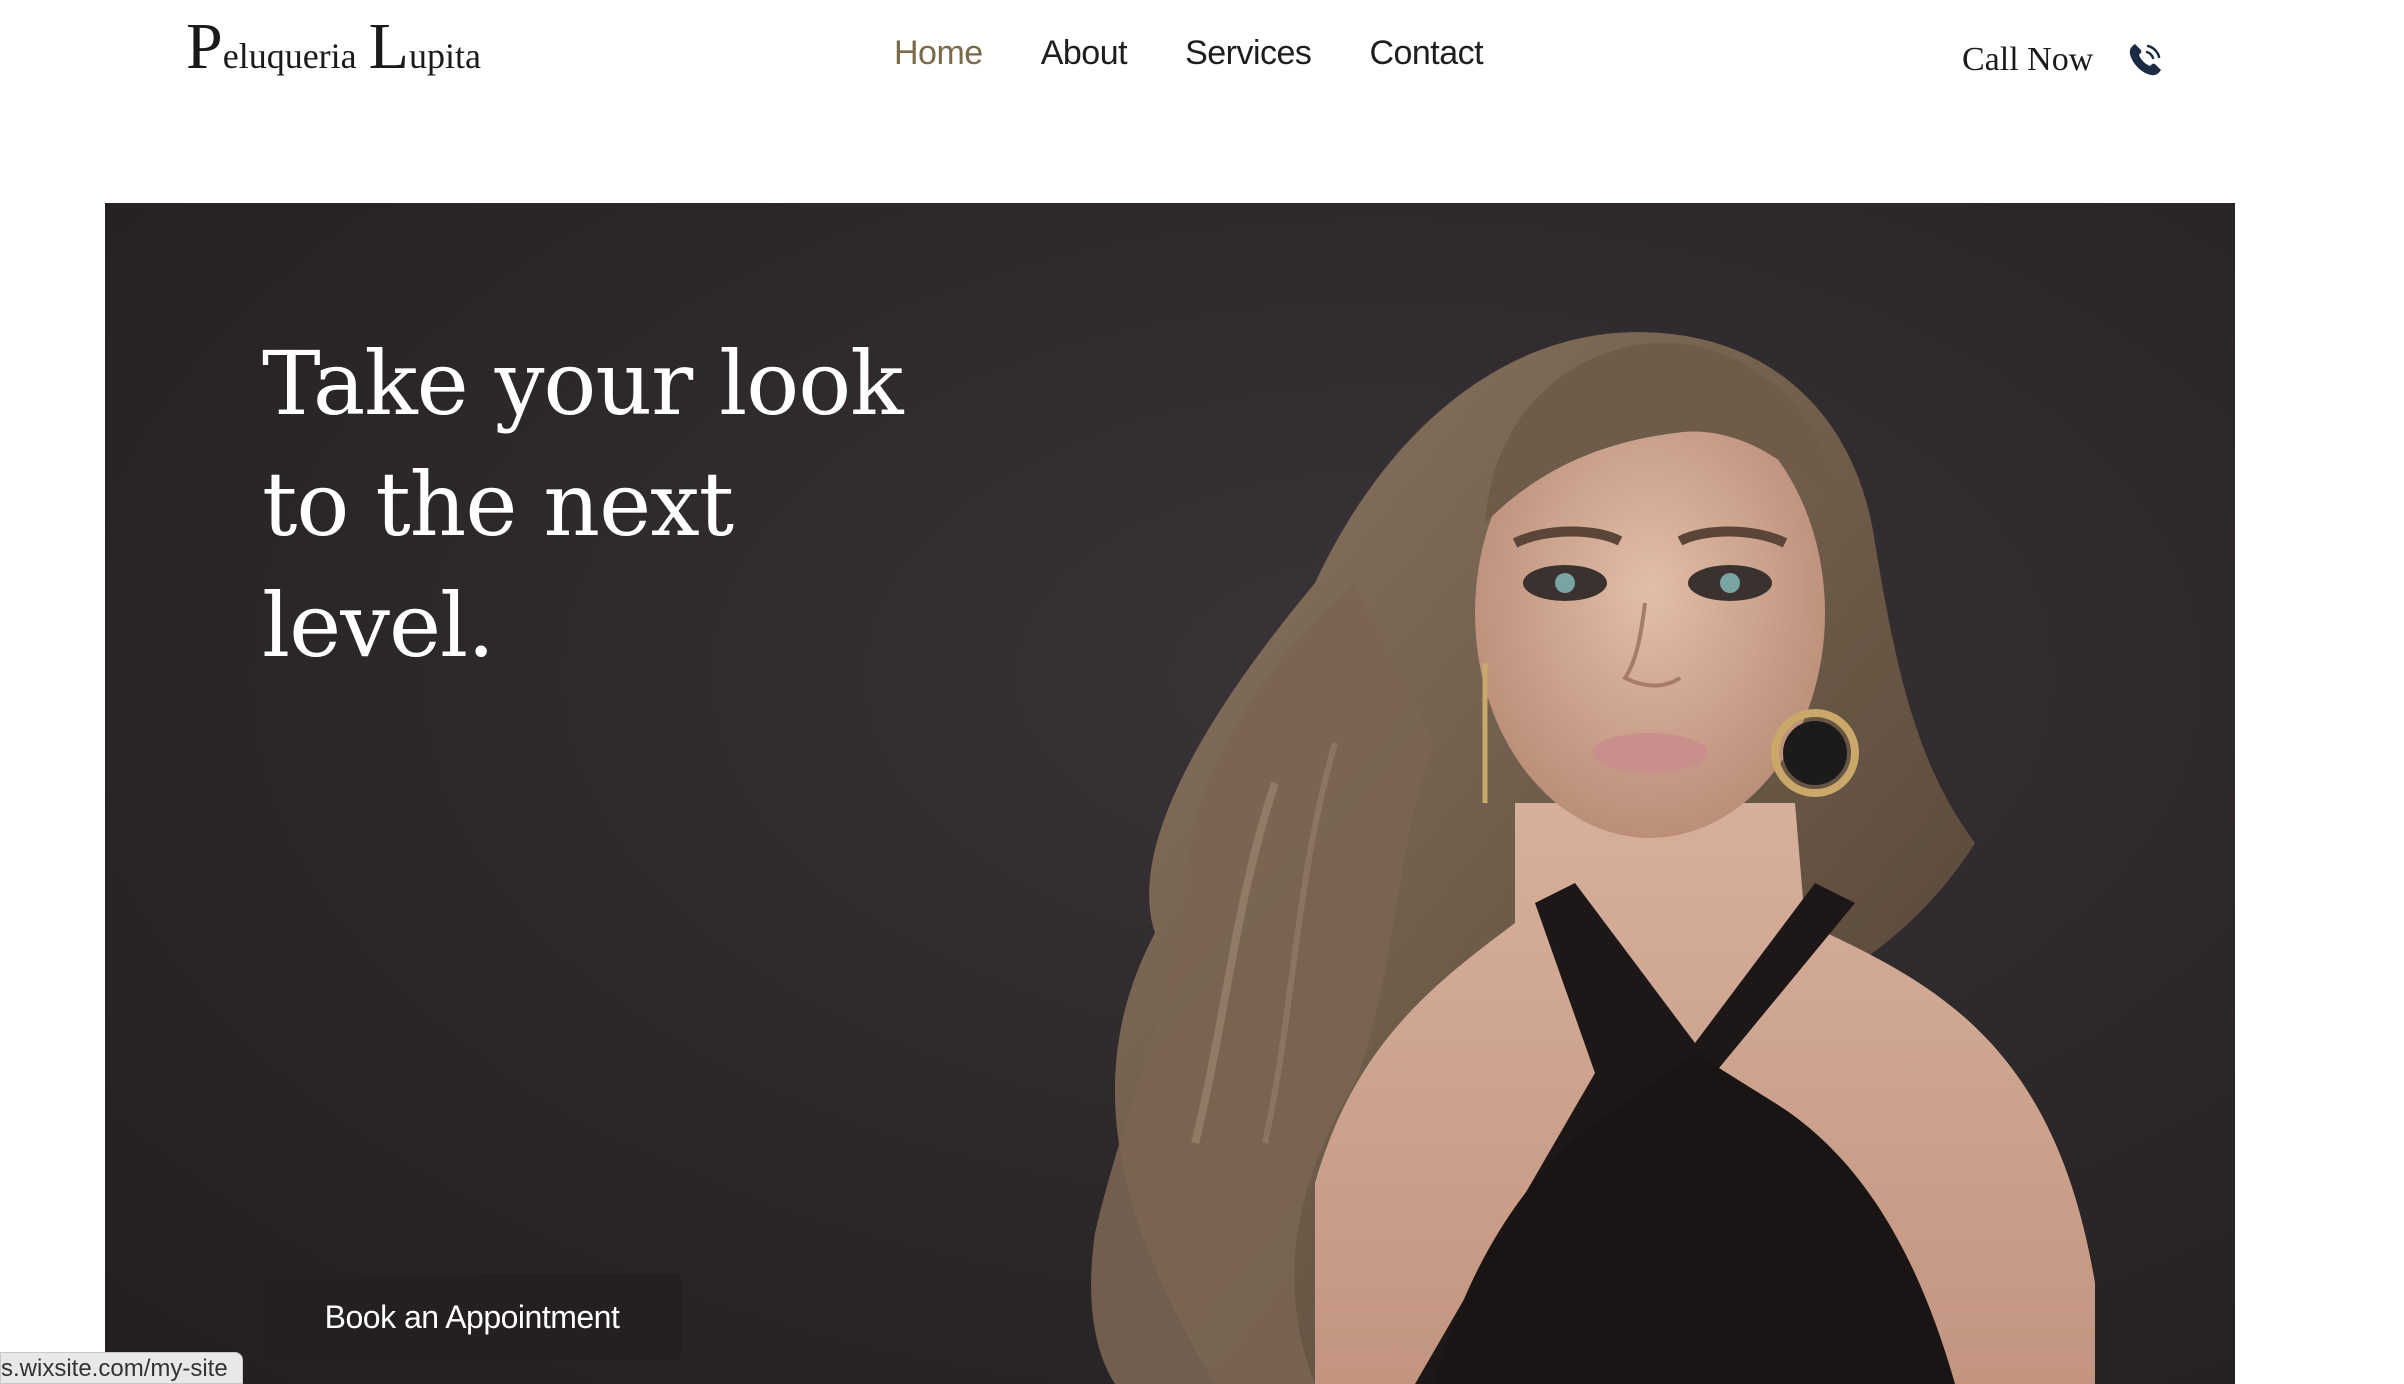 This screenshot has width=2404, height=1384. I want to click on nav-item-services: Services, so click(1248, 53).